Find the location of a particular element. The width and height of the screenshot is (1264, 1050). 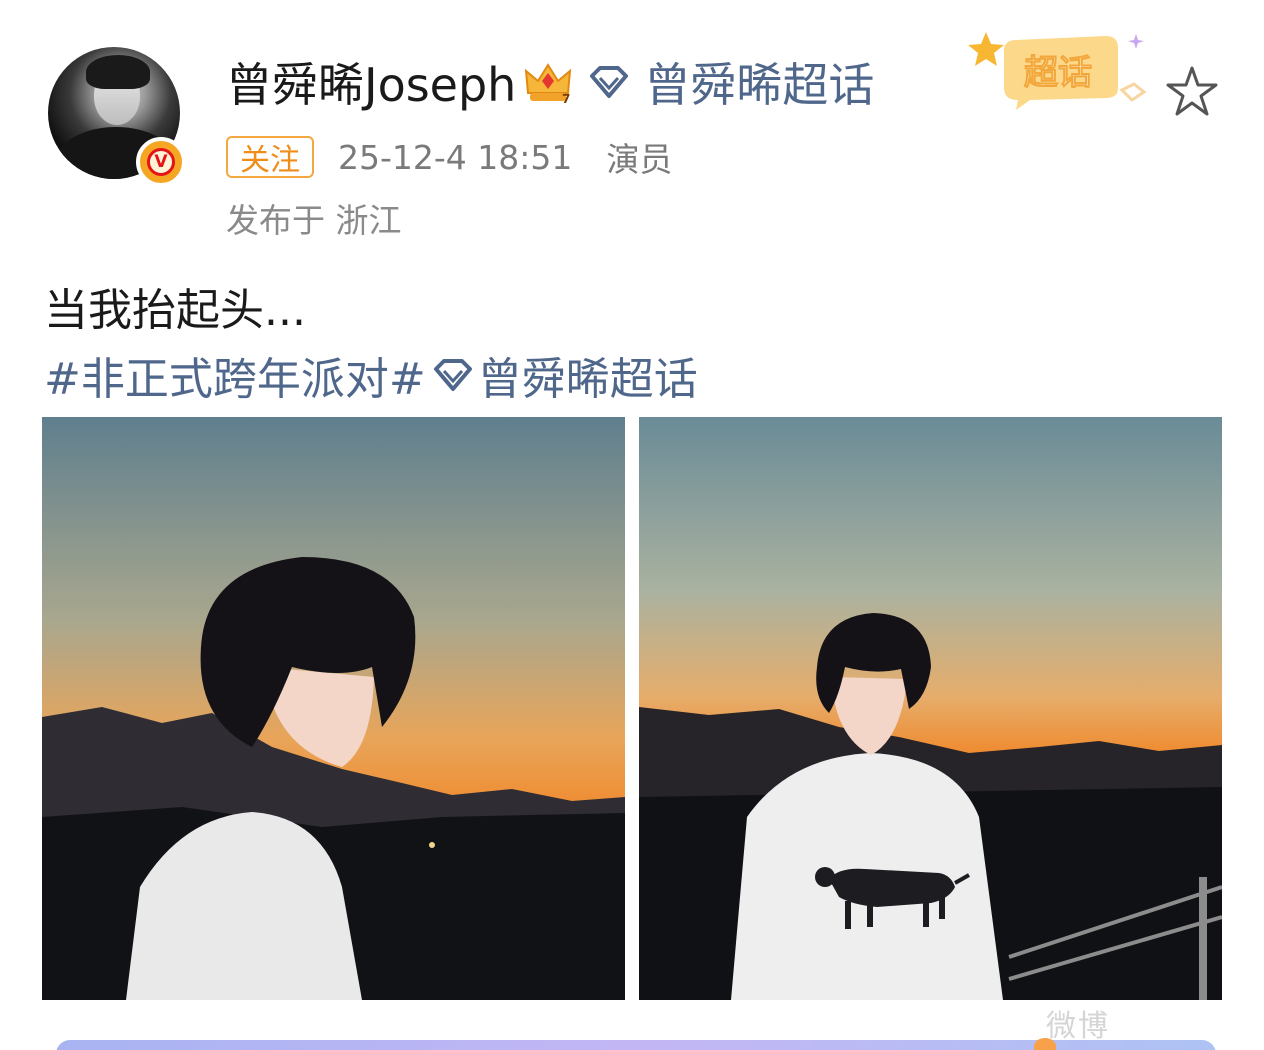

svg-text: 7 is located at coordinates (566, 99).